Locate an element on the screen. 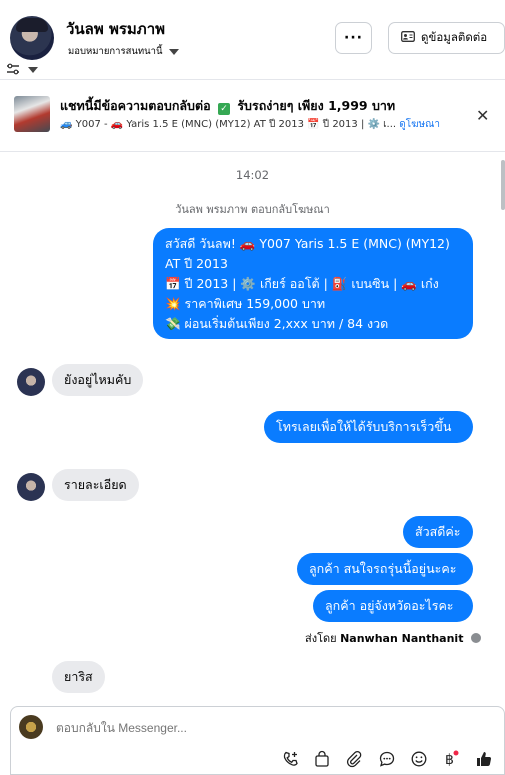 This screenshot has height=775, width=505. contact-card-icon is located at coordinates (408, 38).